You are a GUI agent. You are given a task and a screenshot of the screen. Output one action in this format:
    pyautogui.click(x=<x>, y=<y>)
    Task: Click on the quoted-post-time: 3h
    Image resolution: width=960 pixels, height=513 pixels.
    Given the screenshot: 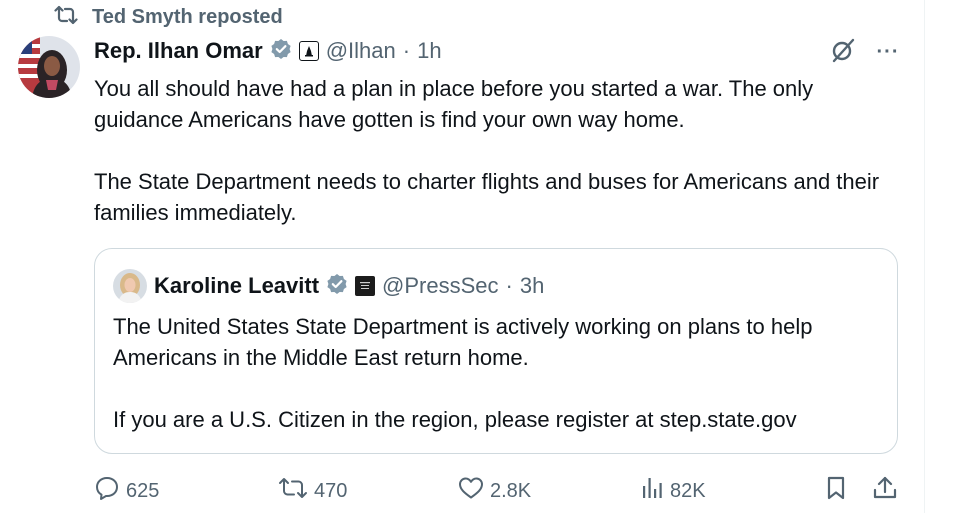 What is the action you would take?
    pyautogui.click(x=532, y=285)
    